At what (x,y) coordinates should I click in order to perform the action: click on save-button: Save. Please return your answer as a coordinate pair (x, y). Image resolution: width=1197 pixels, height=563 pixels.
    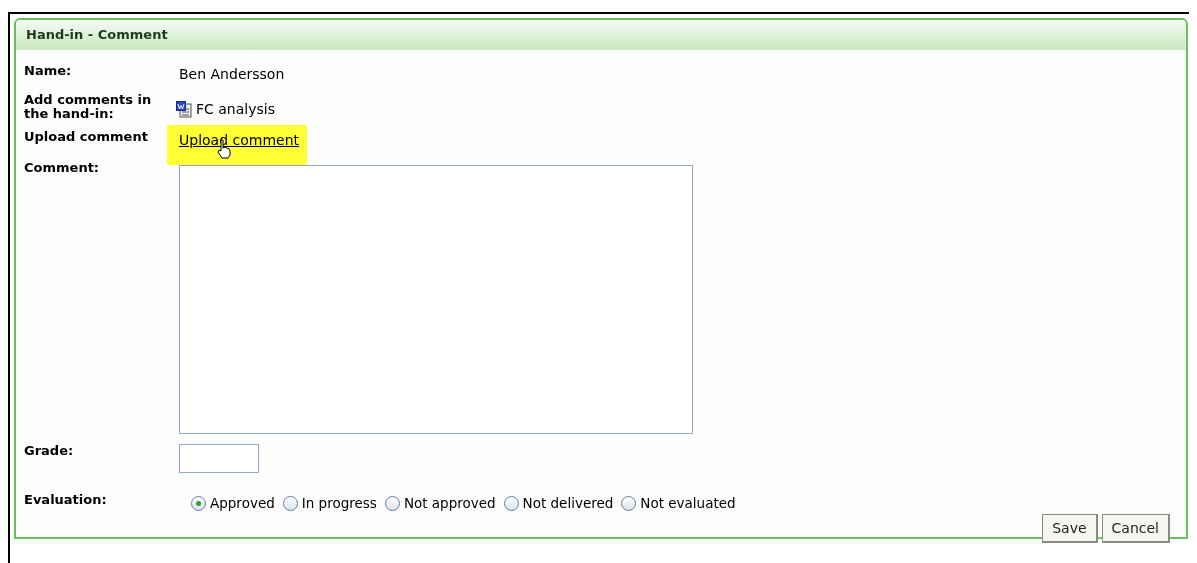
    Looking at the image, I should click on (1070, 528).